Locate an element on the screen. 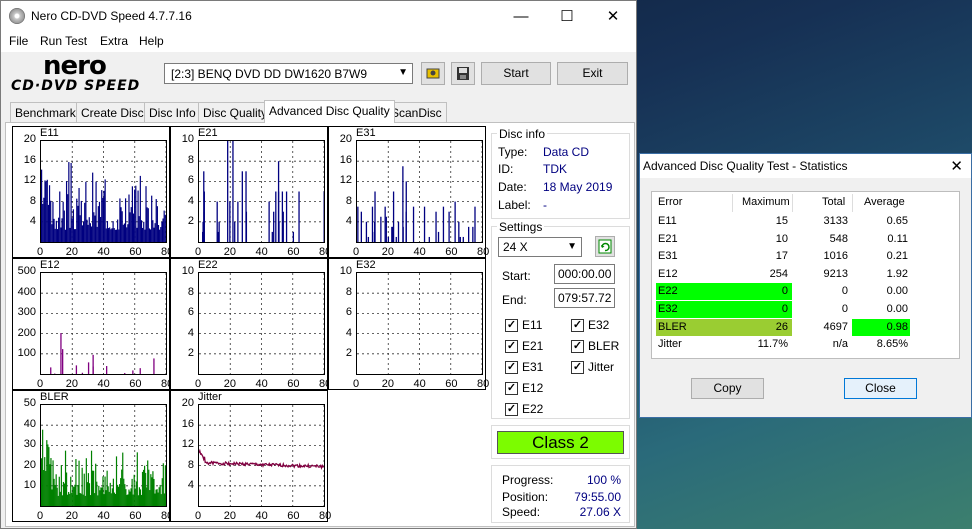 This screenshot has height=529, width=972. exit-button: Exit is located at coordinates (592, 73).